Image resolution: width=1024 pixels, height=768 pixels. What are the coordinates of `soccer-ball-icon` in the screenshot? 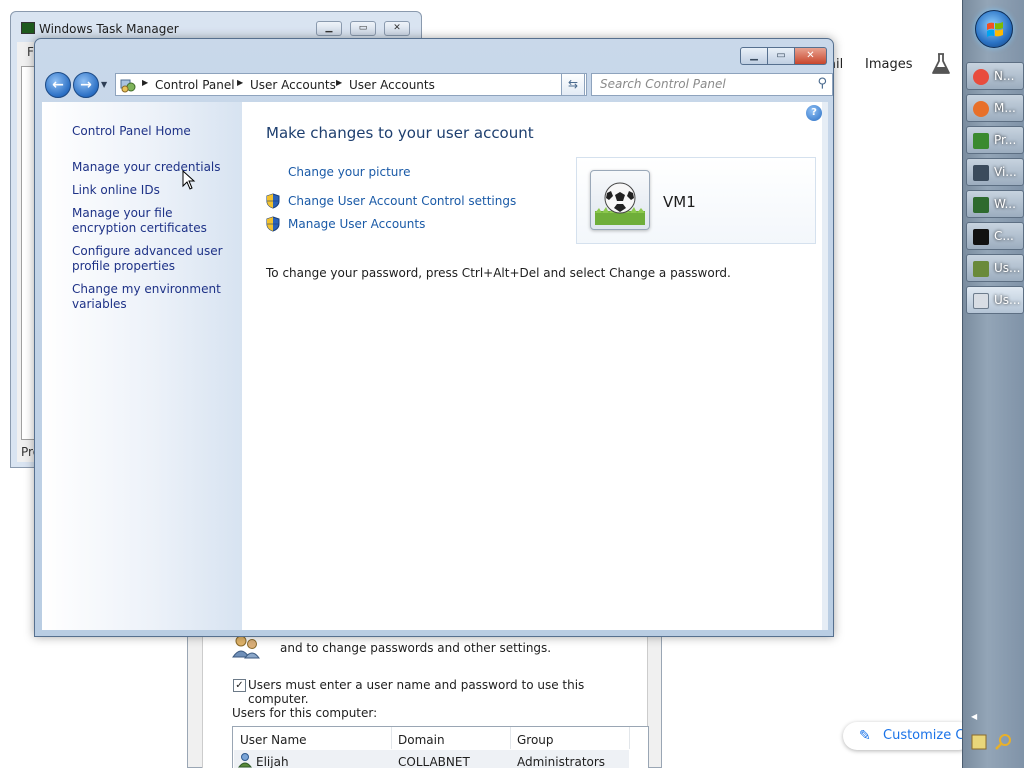 It's located at (620, 203).